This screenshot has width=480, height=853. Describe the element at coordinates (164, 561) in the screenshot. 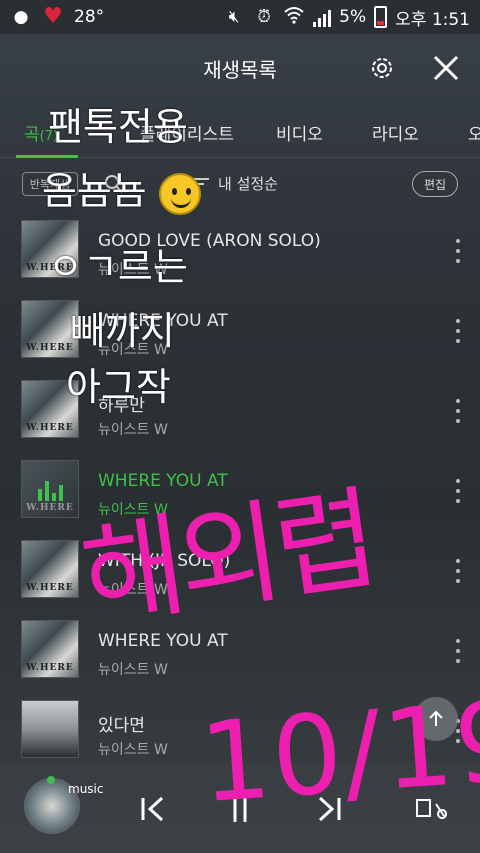

I see `track-title: WITH (JR SOLO)` at that location.